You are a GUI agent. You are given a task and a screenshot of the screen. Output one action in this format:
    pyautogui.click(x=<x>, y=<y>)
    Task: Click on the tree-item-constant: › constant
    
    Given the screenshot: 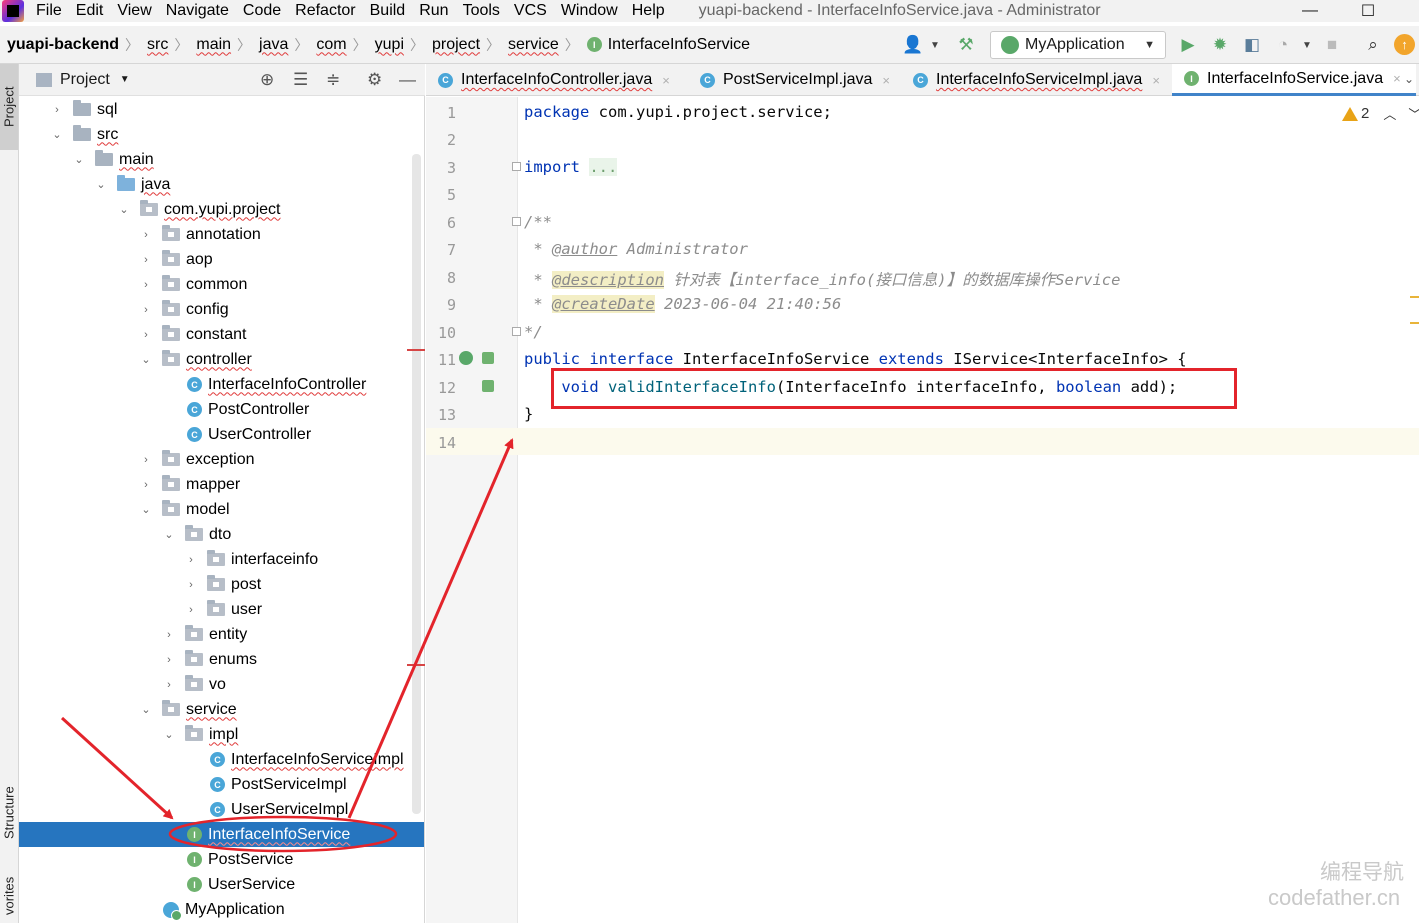 What is the action you would take?
    pyautogui.click(x=221, y=334)
    